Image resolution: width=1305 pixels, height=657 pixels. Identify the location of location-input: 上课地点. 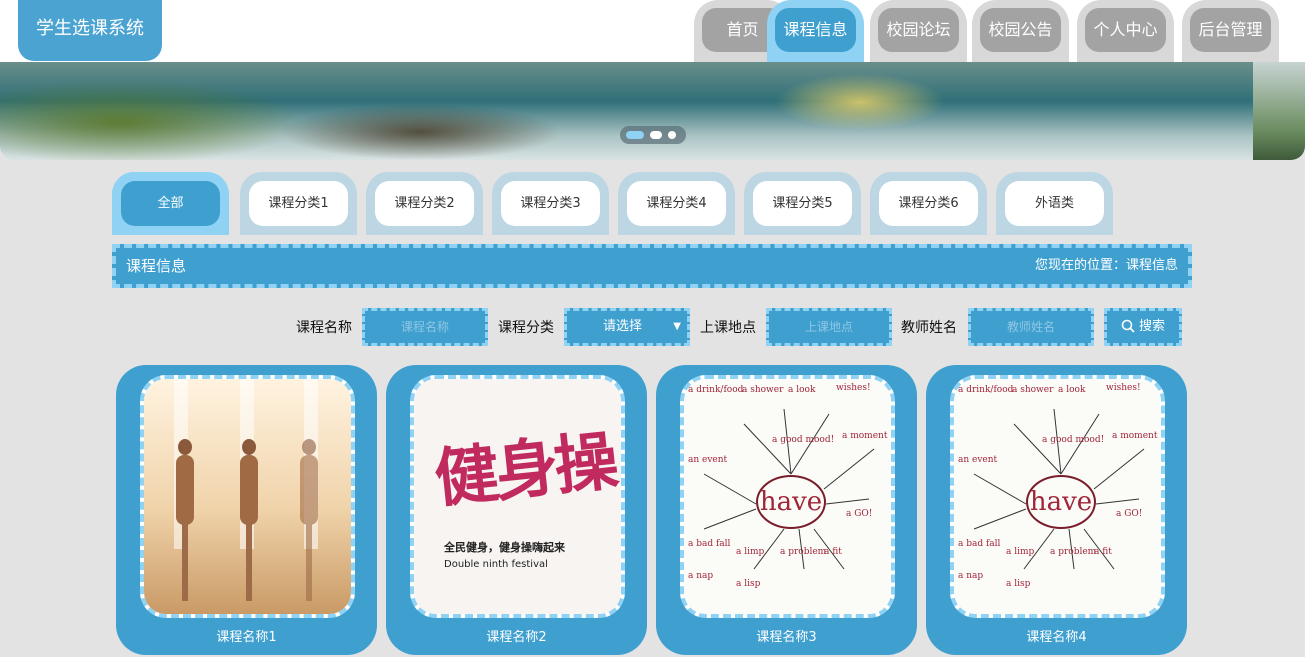
(829, 327).